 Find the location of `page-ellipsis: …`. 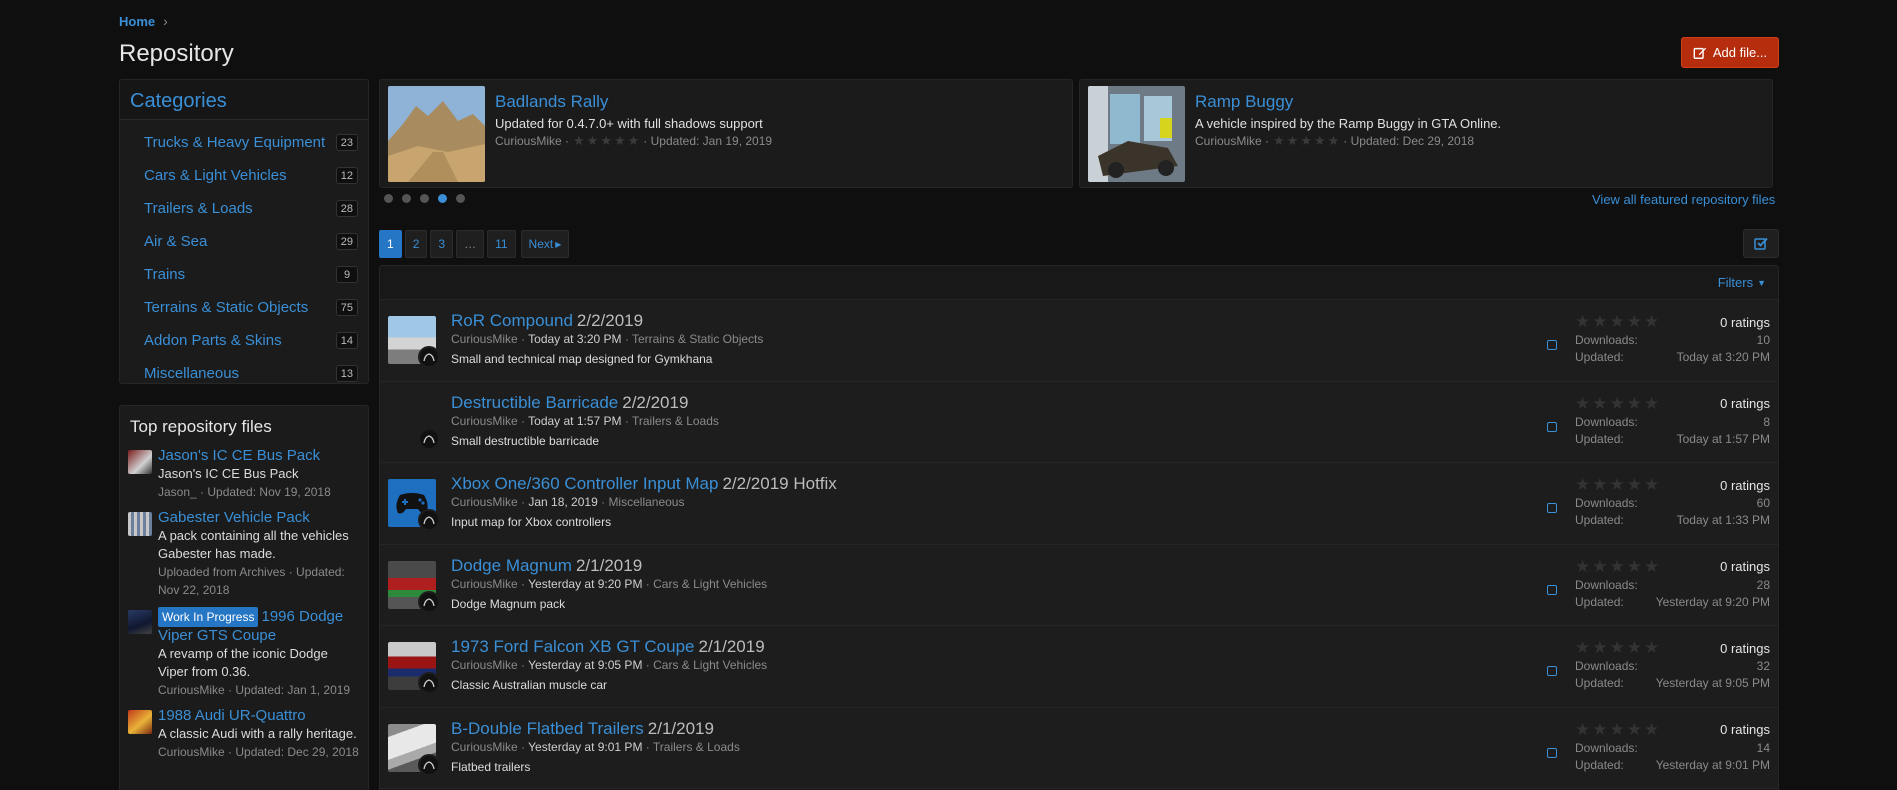

page-ellipsis: … is located at coordinates (470, 244).